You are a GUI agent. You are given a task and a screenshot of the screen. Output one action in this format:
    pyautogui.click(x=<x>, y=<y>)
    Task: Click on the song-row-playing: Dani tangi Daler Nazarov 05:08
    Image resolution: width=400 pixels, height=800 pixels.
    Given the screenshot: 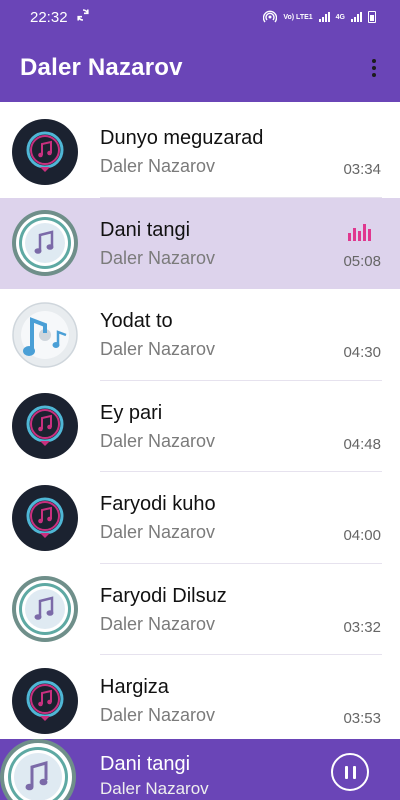 What is the action you would take?
    pyautogui.click(x=200, y=243)
    